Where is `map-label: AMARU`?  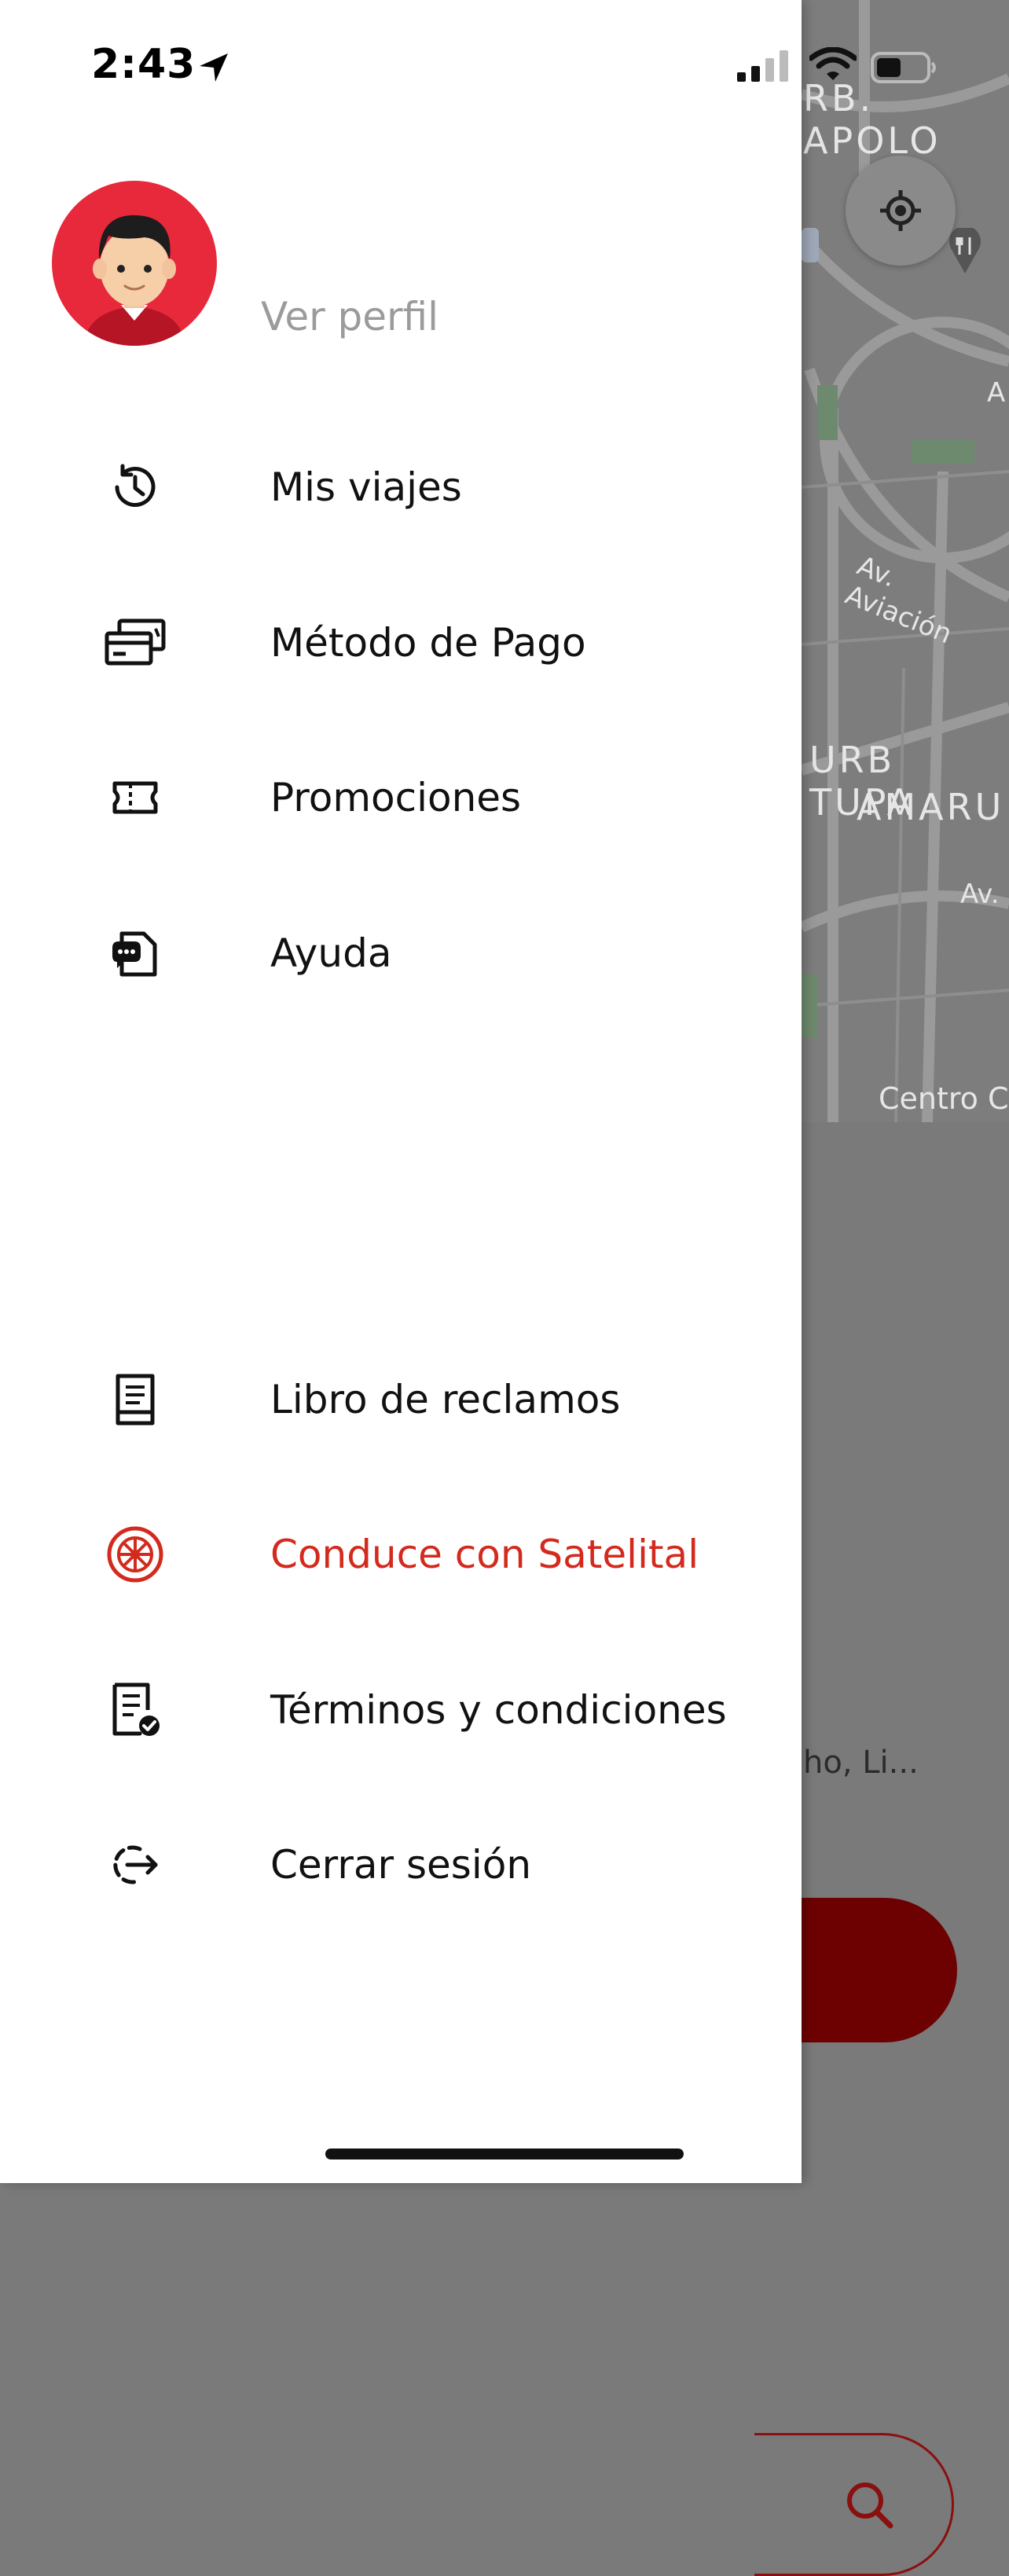 map-label: AMARU is located at coordinates (931, 807).